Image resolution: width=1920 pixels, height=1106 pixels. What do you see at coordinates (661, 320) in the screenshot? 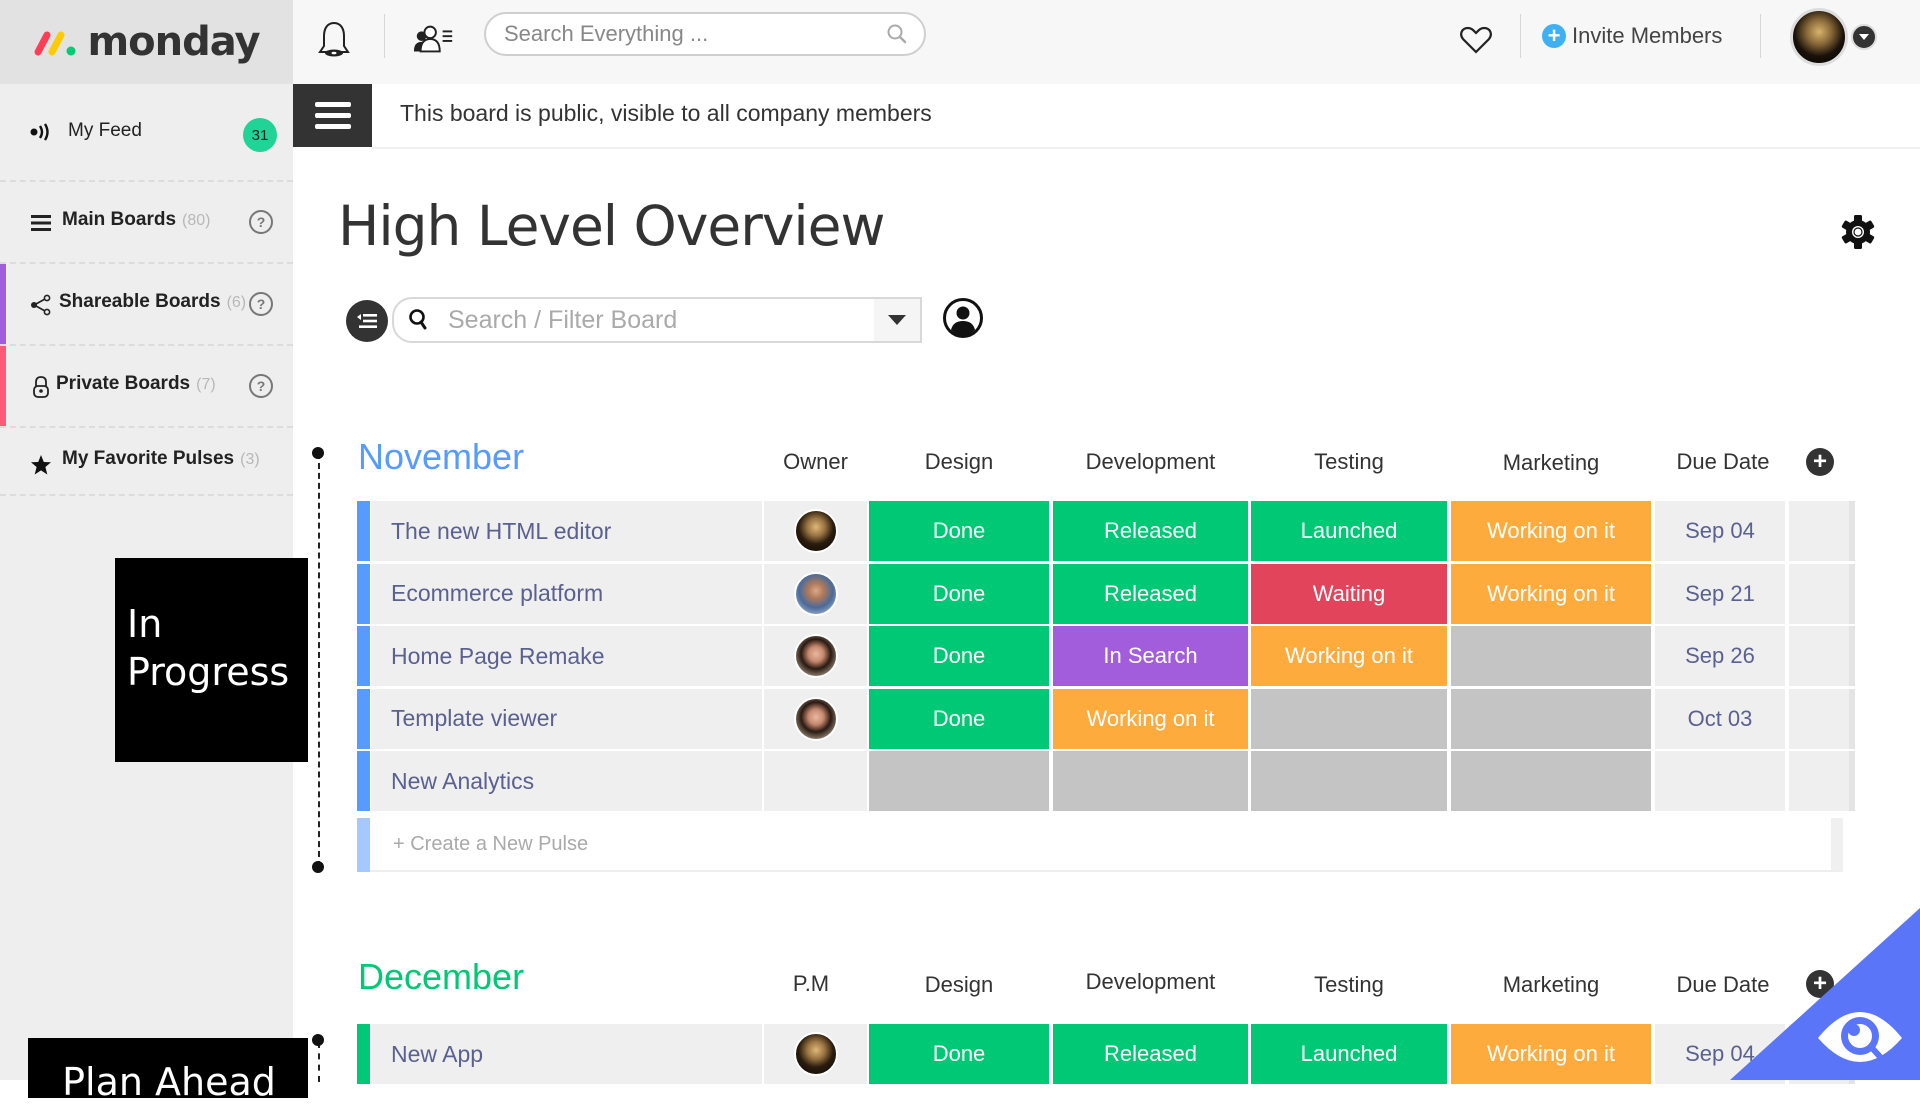
I see `board-filter-input` at bounding box center [661, 320].